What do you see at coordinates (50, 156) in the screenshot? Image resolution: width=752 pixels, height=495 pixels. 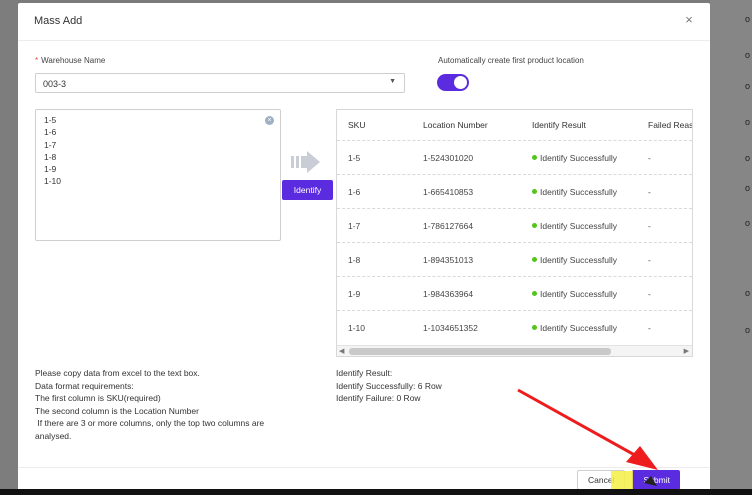 I see `textarea-line: 1-8` at bounding box center [50, 156].